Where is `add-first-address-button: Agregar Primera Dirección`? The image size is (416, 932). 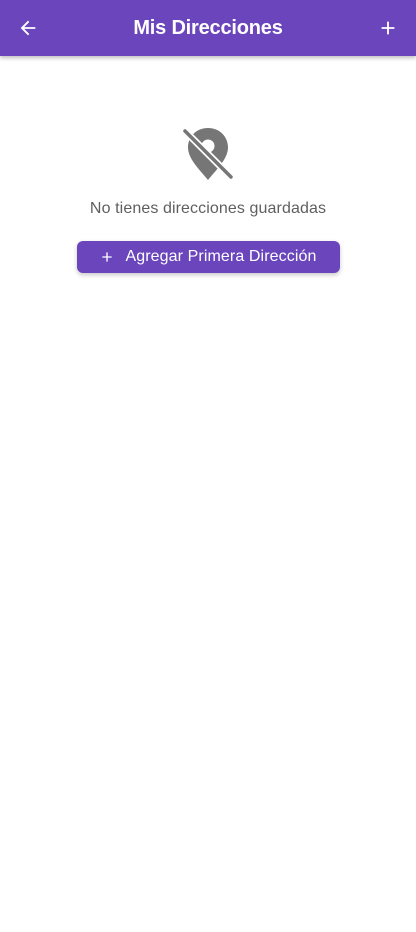
add-first-address-button: Agregar Primera Dirección is located at coordinates (208, 257).